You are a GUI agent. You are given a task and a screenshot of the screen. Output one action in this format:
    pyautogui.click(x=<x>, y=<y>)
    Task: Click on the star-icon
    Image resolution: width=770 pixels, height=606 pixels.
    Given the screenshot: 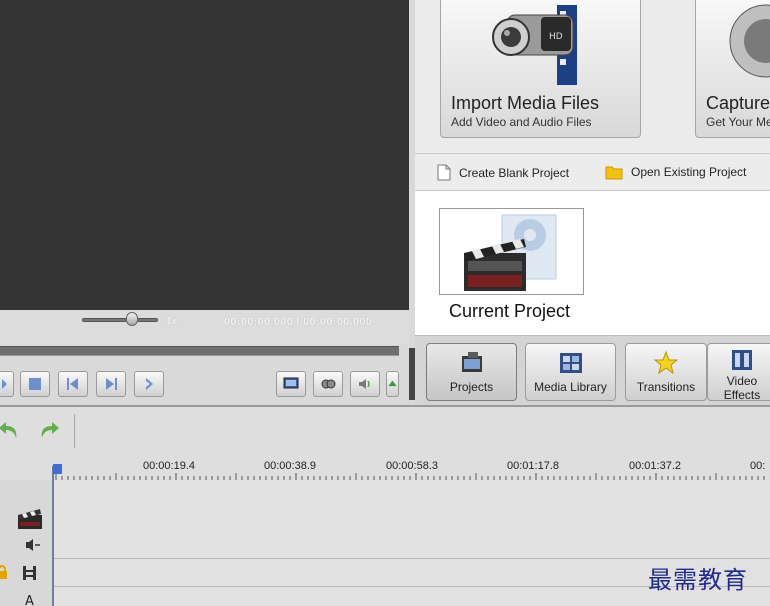 What is the action you would take?
    pyautogui.click(x=666, y=362)
    